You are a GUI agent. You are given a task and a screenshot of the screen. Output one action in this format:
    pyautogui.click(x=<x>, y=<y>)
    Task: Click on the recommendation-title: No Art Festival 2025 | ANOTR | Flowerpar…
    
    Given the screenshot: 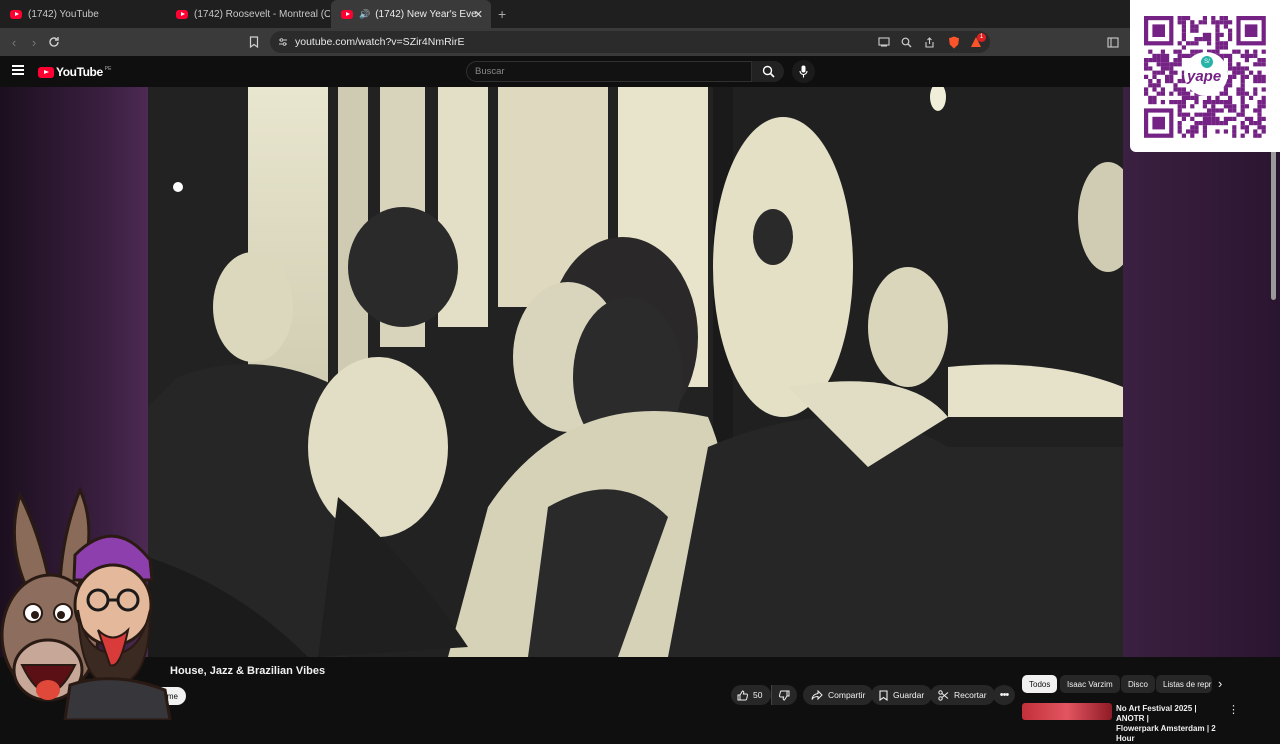 What is the action you would take?
    pyautogui.click(x=1170, y=724)
    